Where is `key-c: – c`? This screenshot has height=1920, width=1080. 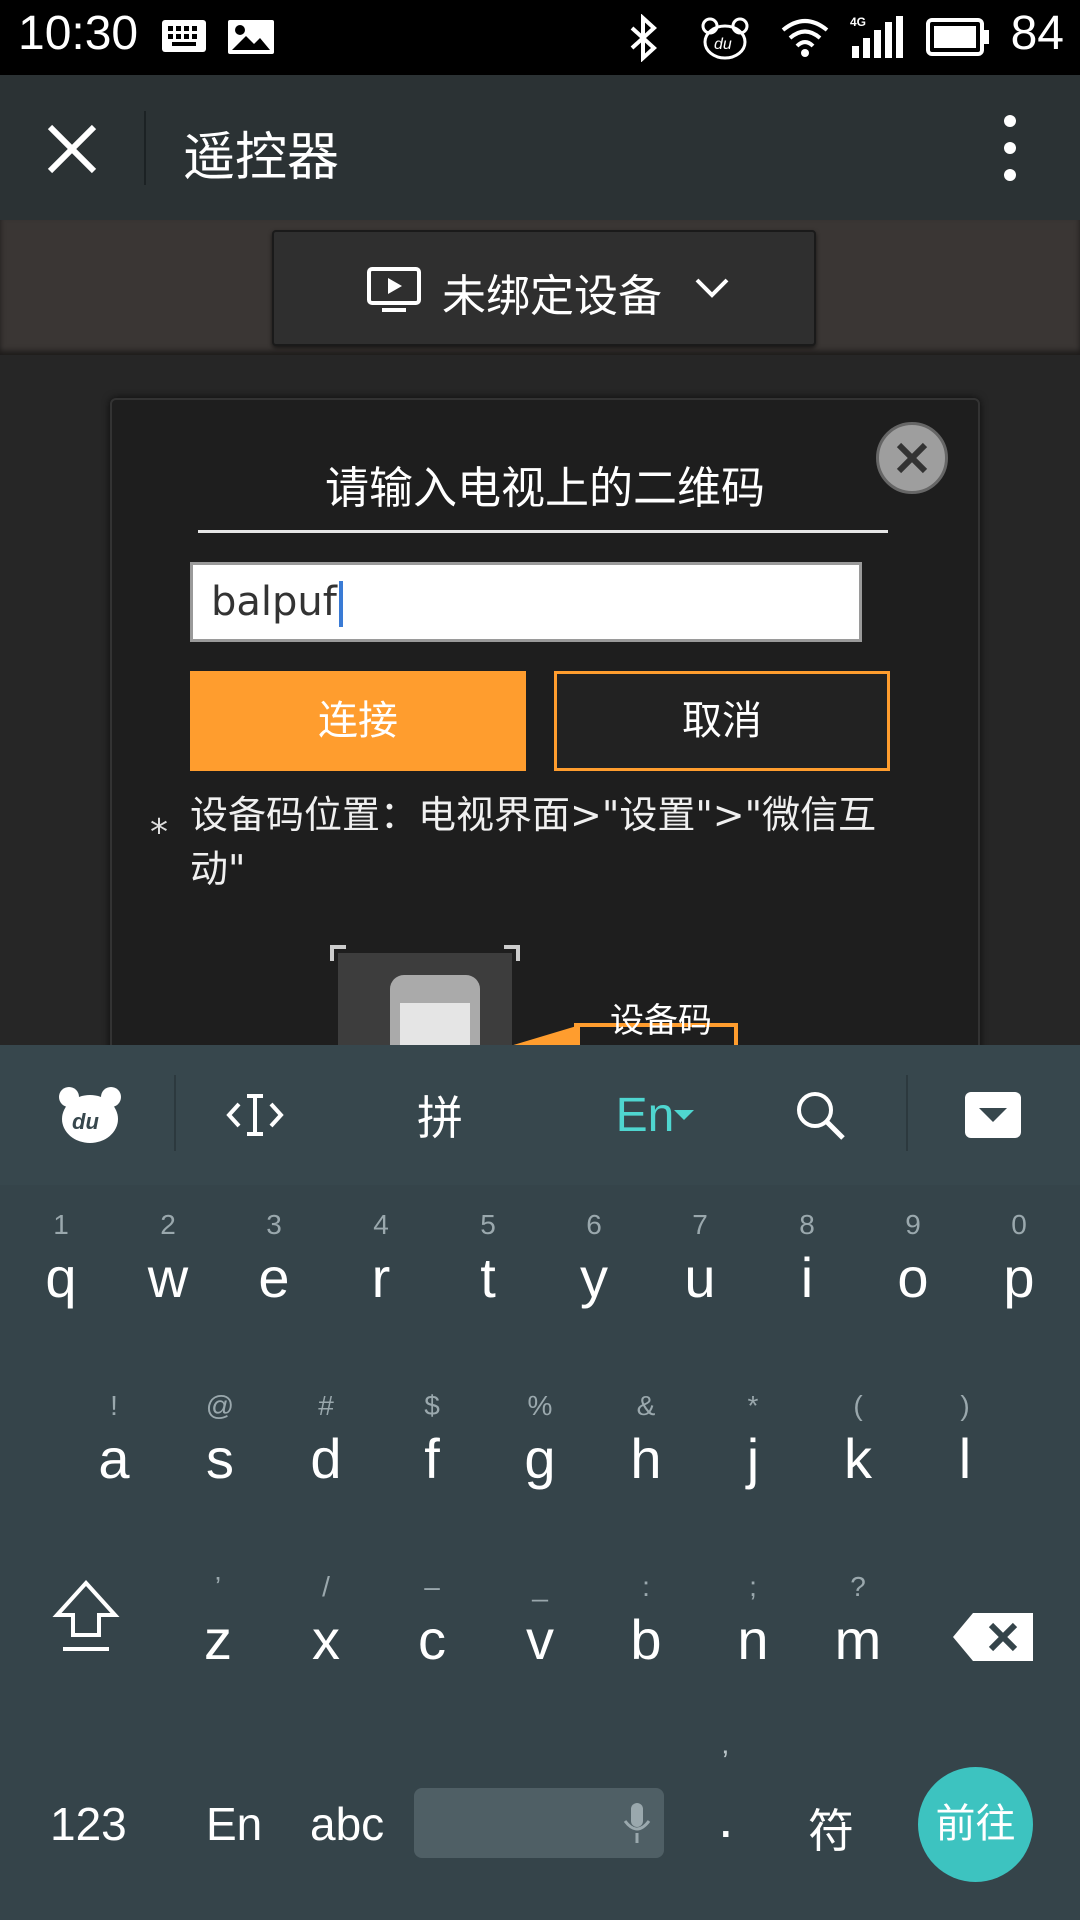
key-c: – c is located at coordinates (432, 1621).